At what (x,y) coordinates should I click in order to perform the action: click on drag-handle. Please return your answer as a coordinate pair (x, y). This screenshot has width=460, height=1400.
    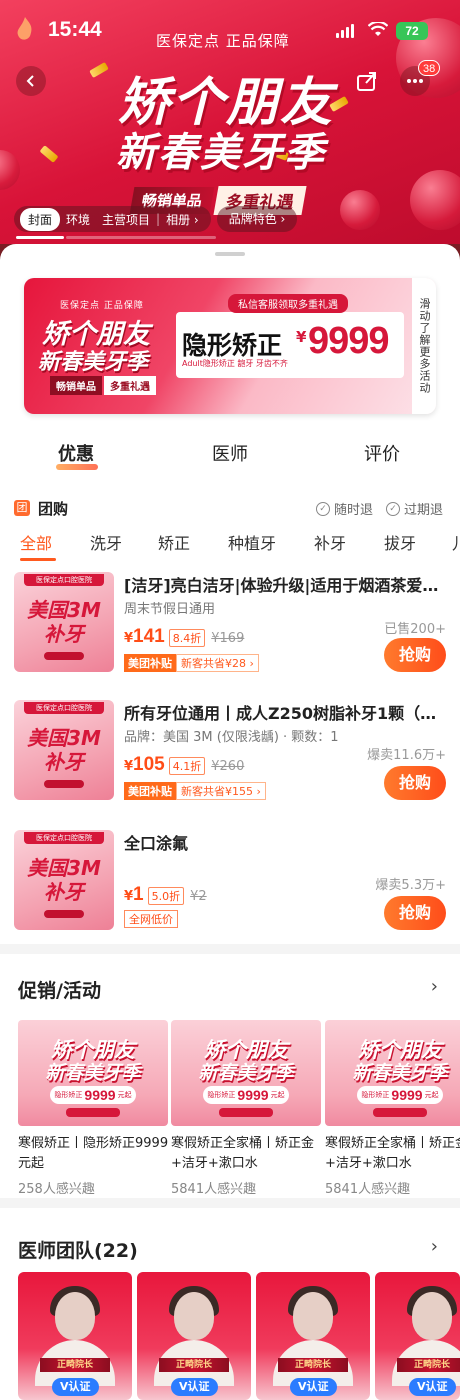
    Looking at the image, I should click on (230, 254).